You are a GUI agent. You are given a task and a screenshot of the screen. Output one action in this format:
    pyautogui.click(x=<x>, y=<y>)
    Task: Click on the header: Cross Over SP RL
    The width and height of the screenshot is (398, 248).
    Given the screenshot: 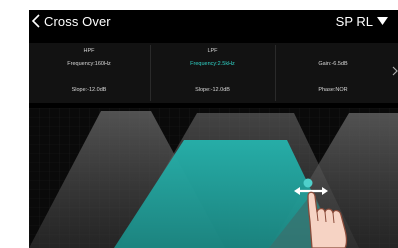 What is the action you would take?
    pyautogui.click(x=213, y=21)
    